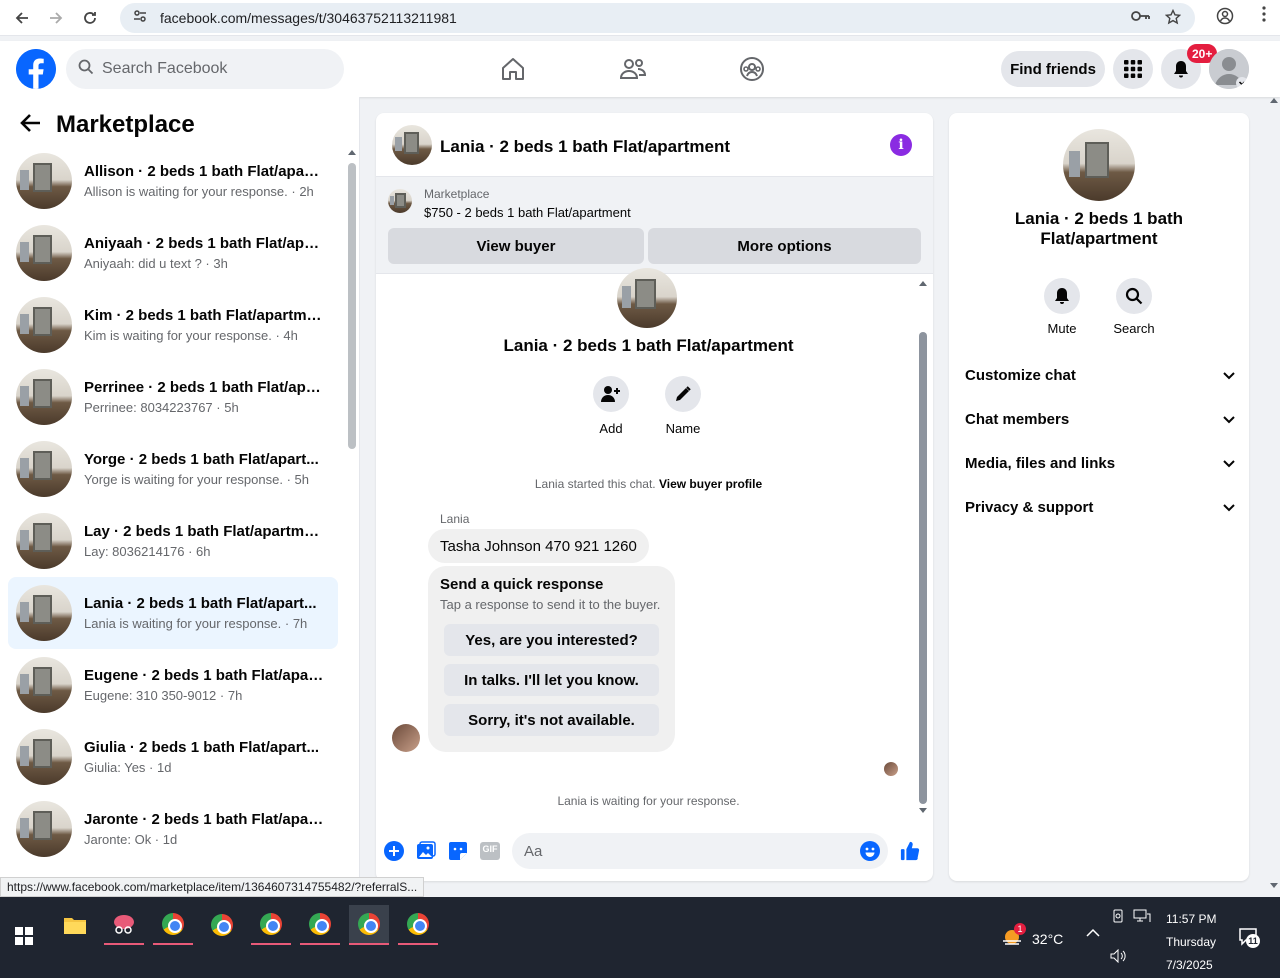 The height and width of the screenshot is (978, 1280). What do you see at coordinates (551, 720) in the screenshot?
I see `quick-response-unavailable-button: Sorry, it's not available.` at bounding box center [551, 720].